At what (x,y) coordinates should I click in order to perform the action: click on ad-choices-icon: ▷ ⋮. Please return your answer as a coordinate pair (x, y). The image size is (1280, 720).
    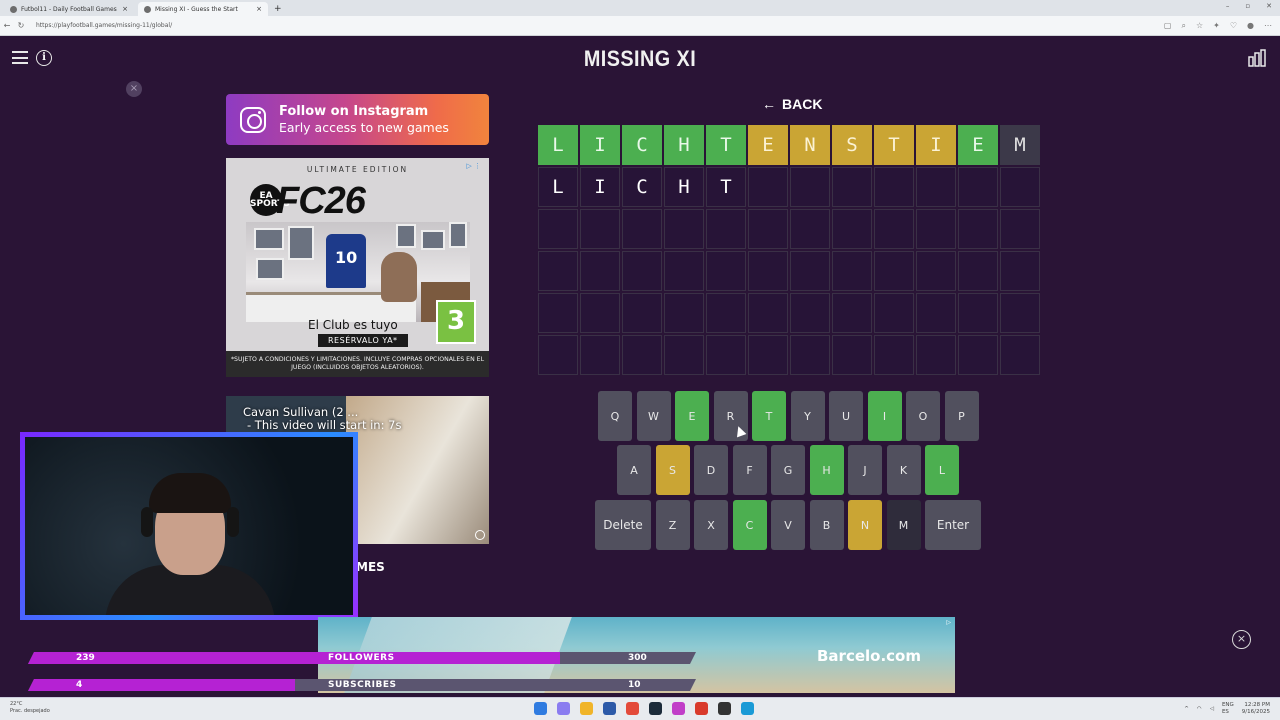
    Looking at the image, I should click on (473, 166).